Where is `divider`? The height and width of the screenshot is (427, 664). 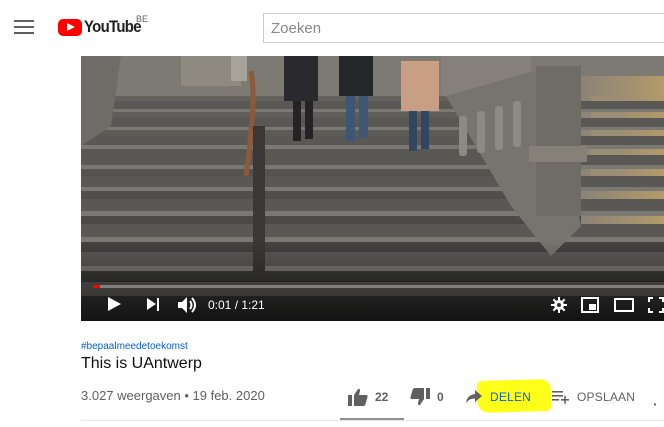 divider is located at coordinates (372, 420).